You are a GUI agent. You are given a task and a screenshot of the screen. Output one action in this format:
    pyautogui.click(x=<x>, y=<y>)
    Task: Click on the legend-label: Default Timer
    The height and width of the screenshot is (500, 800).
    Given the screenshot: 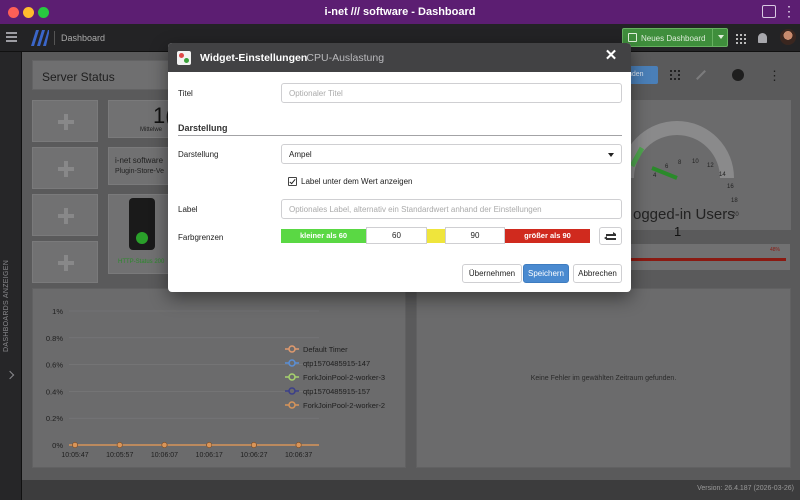 What is the action you would take?
    pyautogui.click(x=325, y=349)
    